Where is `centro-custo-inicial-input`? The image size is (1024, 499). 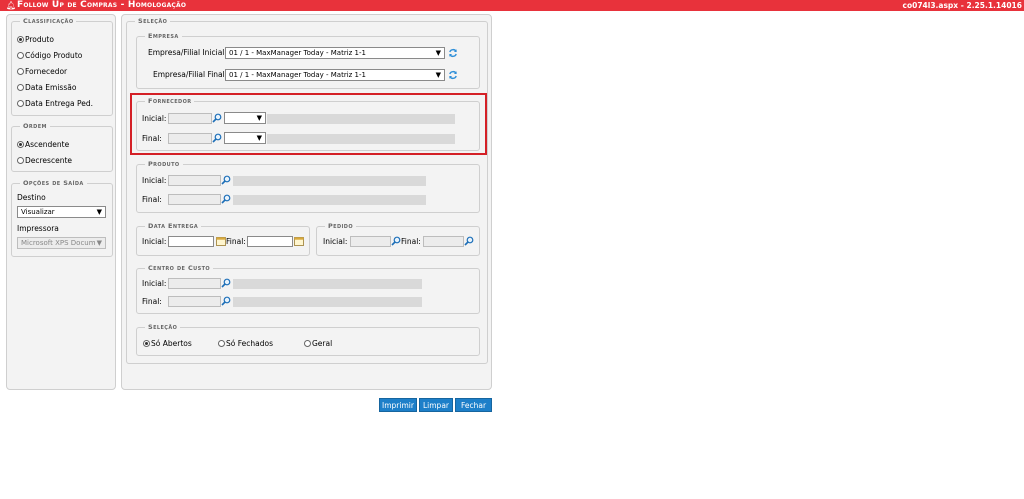
centro-custo-inicial-input is located at coordinates (194, 283).